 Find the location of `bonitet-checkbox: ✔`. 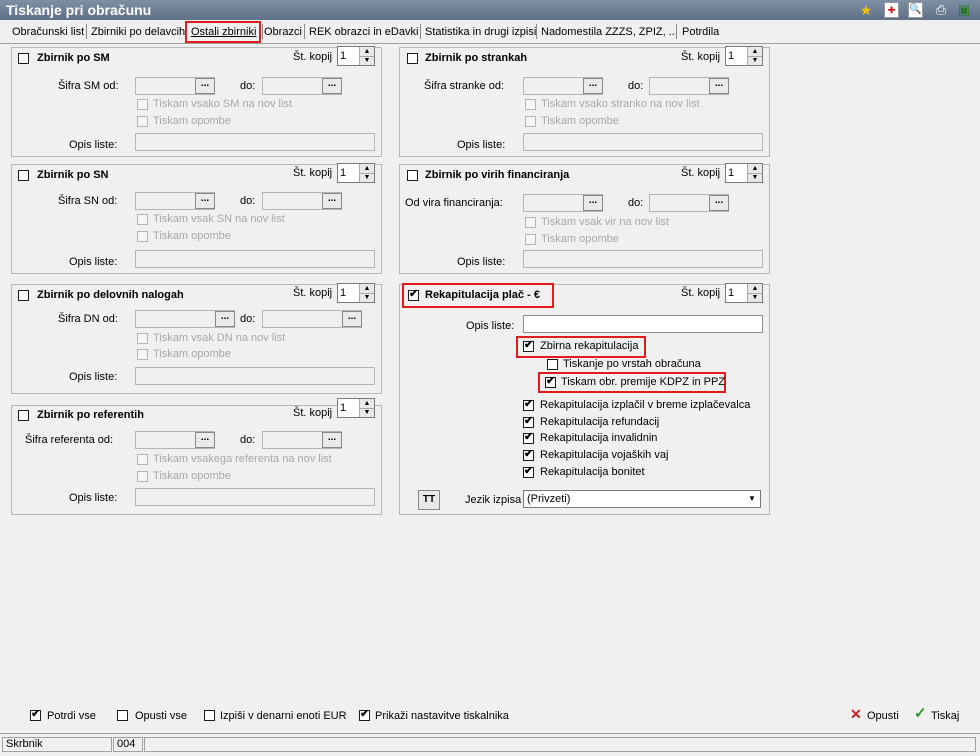

bonitet-checkbox: ✔ is located at coordinates (528, 471).